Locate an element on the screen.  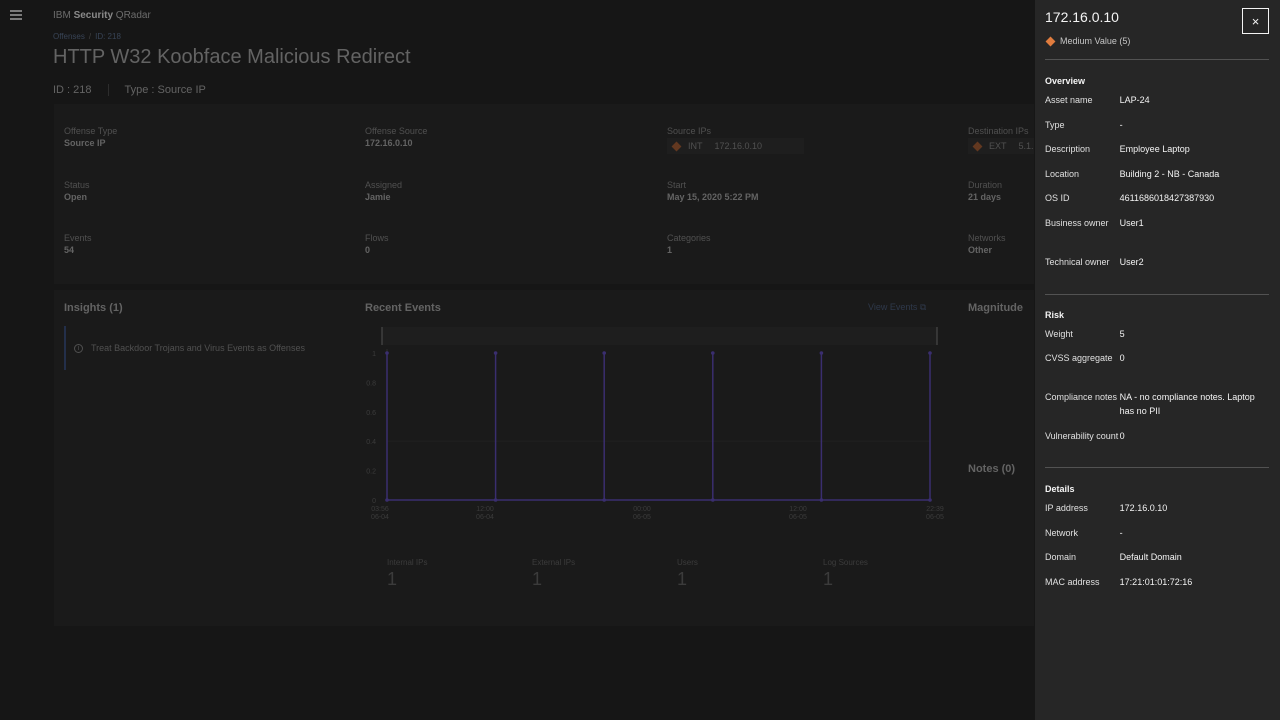
close-button: × is located at coordinates (1255, 21).